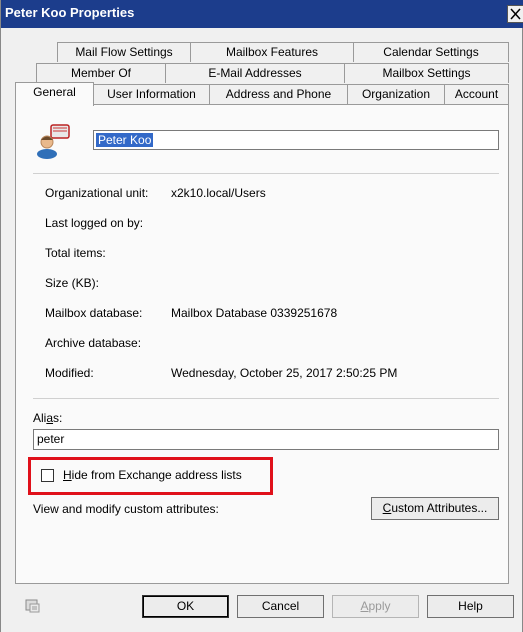 The image size is (523, 632). I want to click on display-name-input: Peter Koo, so click(296, 140).